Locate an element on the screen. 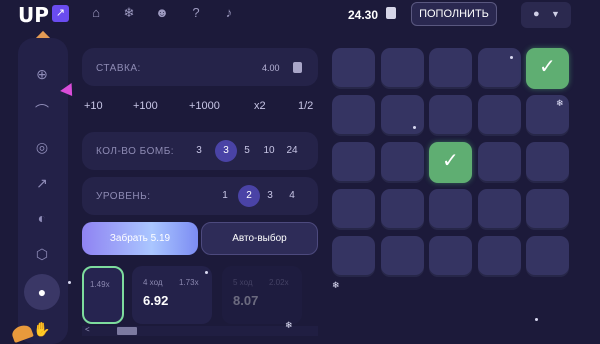 This screenshot has width=600, height=344. bombs-option: 10 is located at coordinates (269, 151).